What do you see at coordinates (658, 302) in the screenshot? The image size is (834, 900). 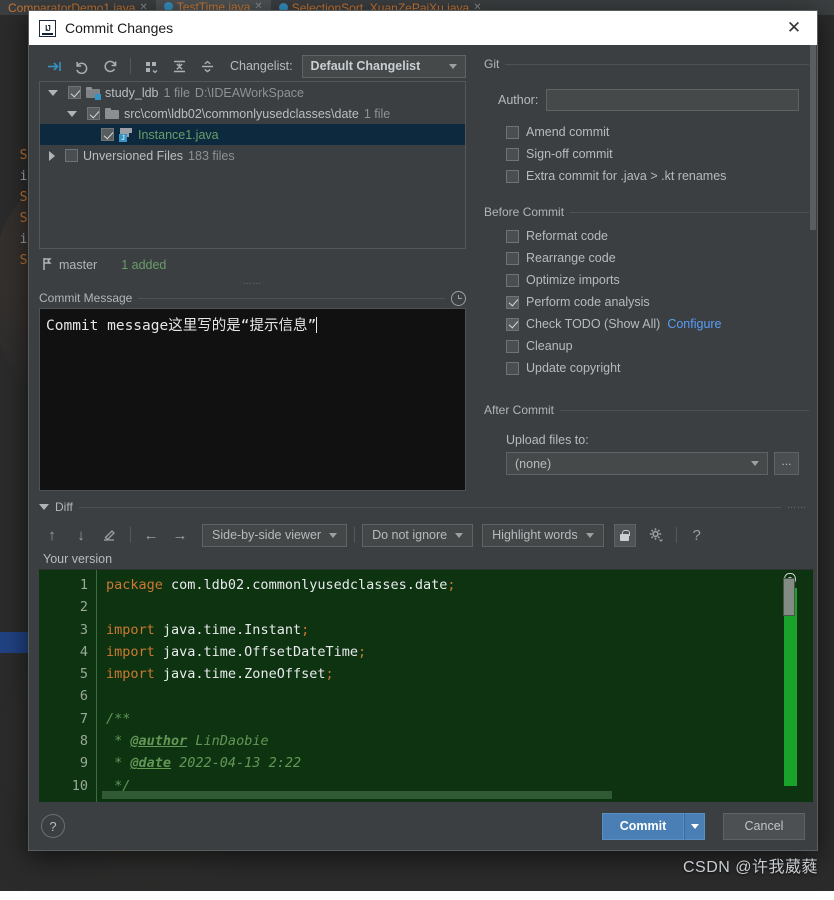 I see `before-commit-option-perform-code-analysis: Perform code analysis` at bounding box center [658, 302].